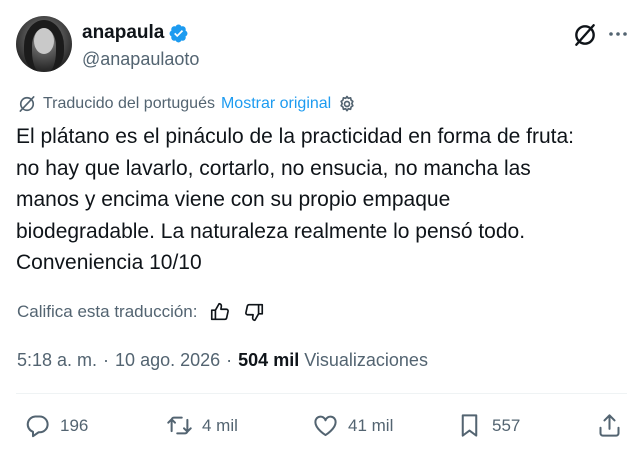  Describe the element at coordinates (585, 35) in the screenshot. I see `grok-icon` at that location.